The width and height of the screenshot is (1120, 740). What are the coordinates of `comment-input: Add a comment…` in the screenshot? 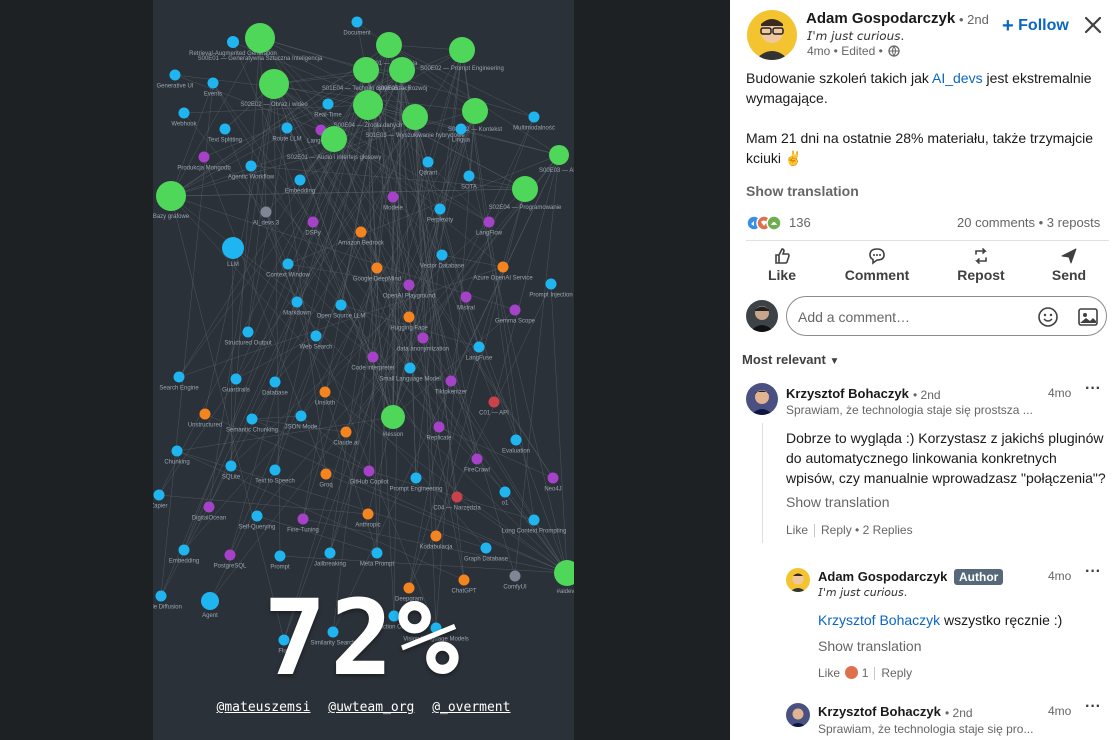 It's located at (946, 316).